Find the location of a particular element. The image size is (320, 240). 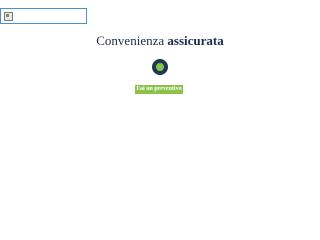

image-placeholder is located at coordinates (43, 16).